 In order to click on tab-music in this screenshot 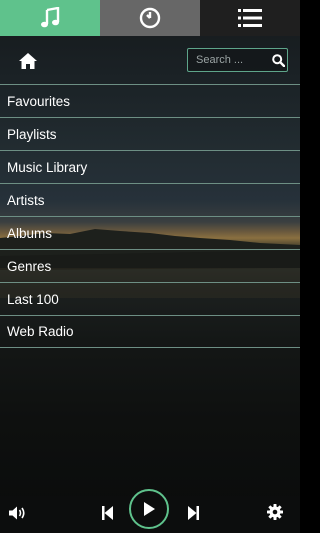, I will do `click(50, 18)`.